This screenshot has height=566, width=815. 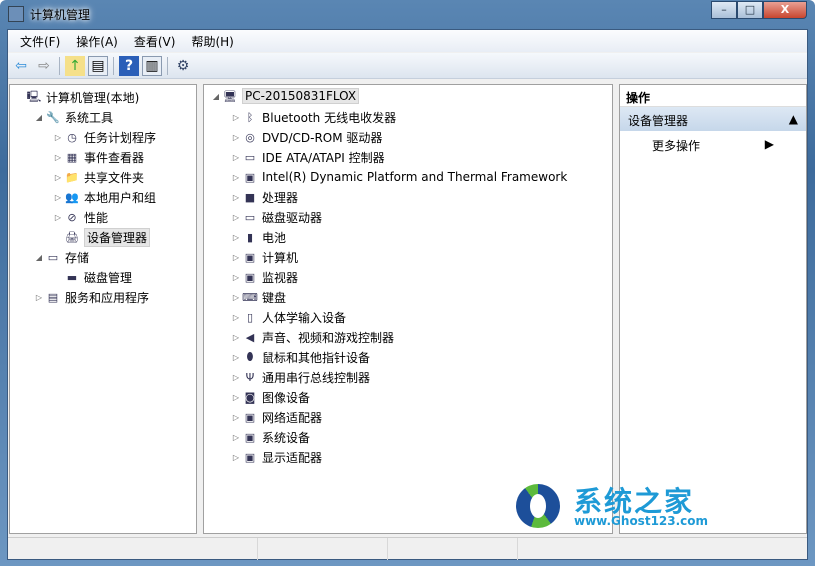 What do you see at coordinates (40, 41) in the screenshot?
I see `menu-file: 文件(F)` at bounding box center [40, 41].